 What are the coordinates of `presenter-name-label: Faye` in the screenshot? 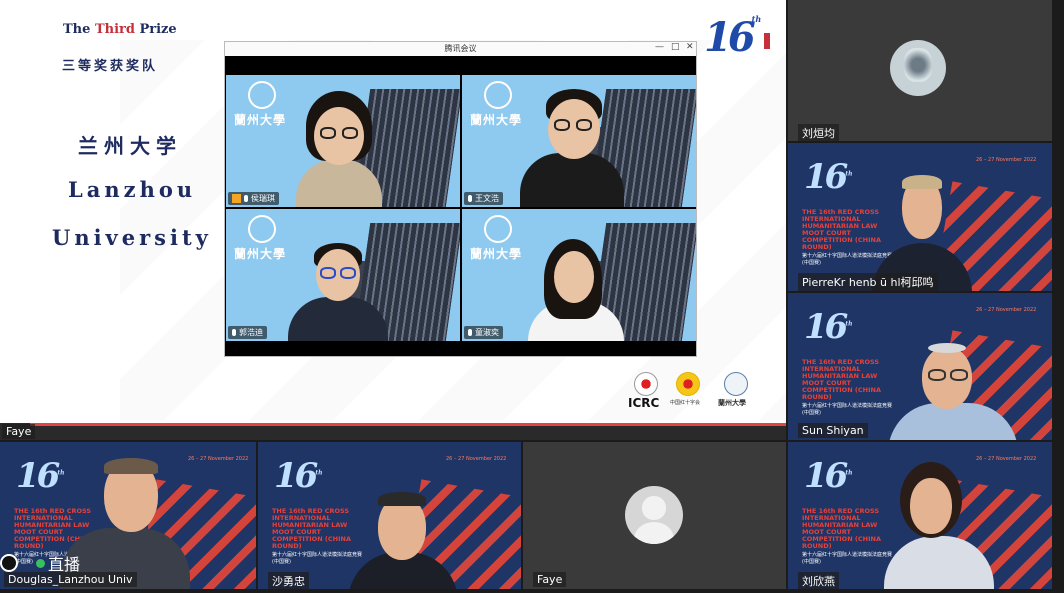 It's located at (19, 431).